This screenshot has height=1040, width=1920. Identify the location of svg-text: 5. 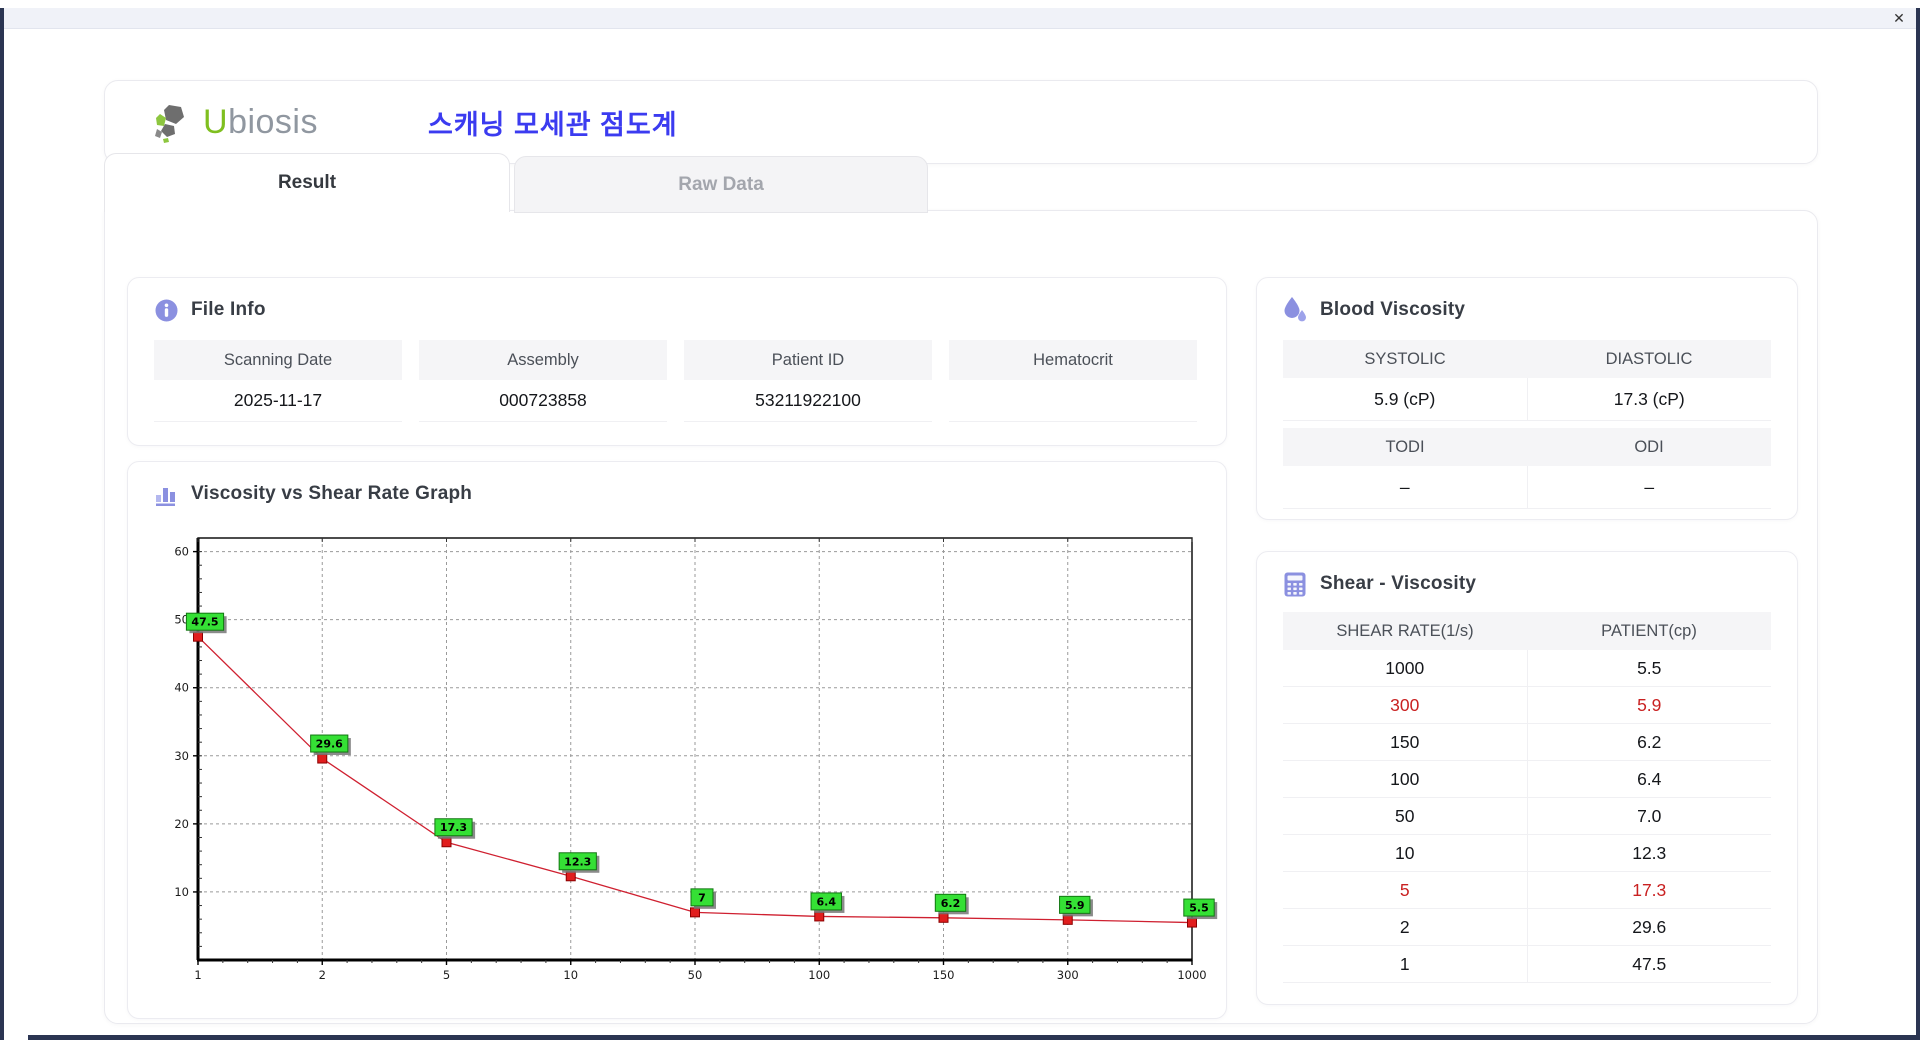
(446, 975).